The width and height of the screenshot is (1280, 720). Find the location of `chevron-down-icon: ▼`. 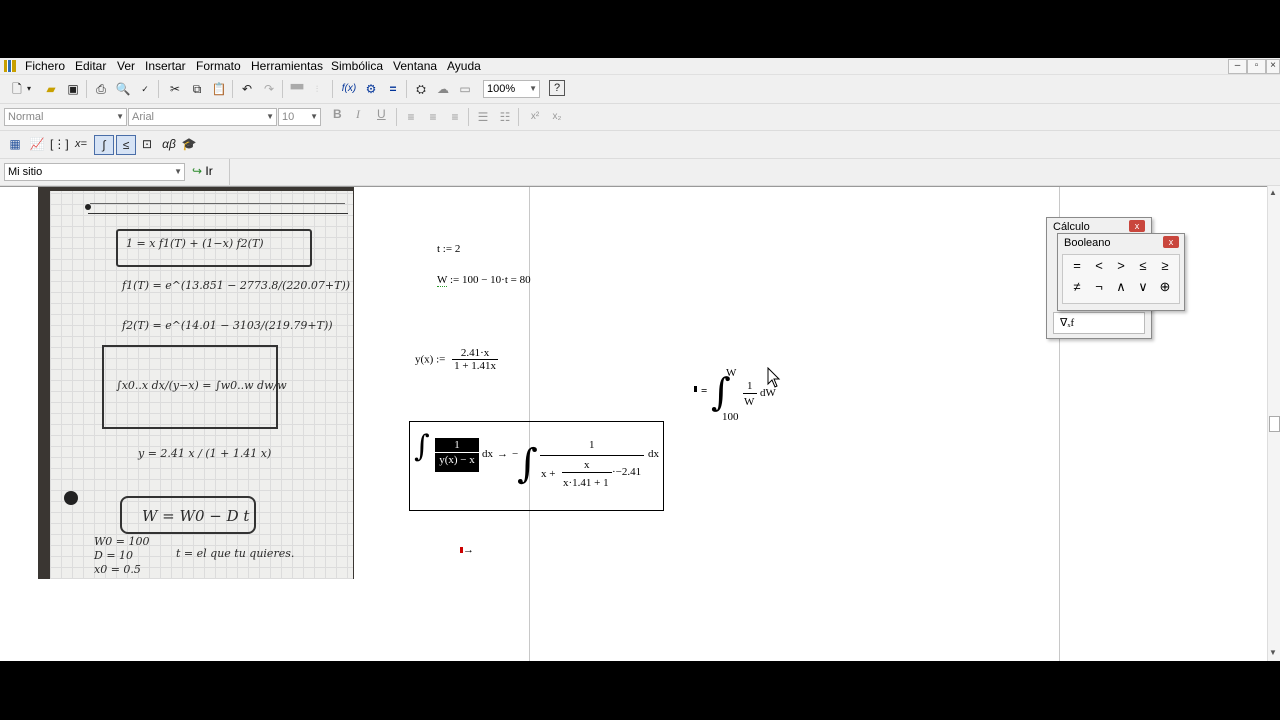

chevron-down-icon: ▼ is located at coordinates (178, 171).